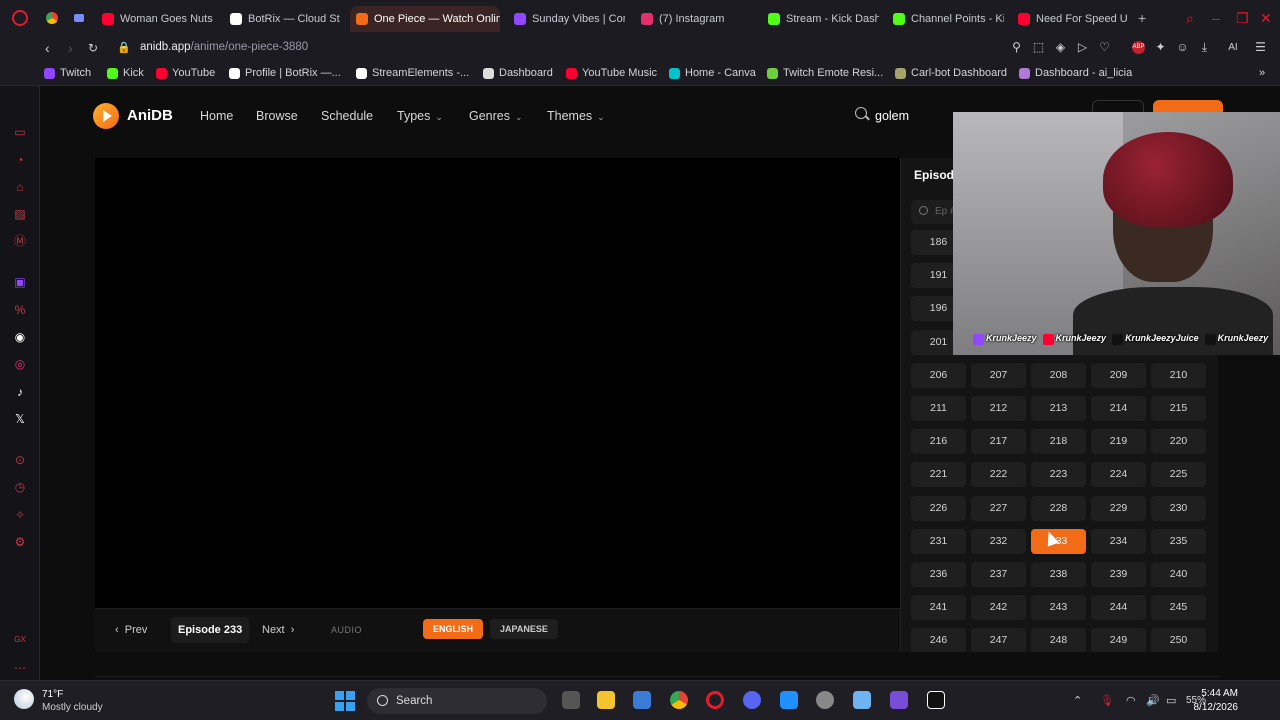 This screenshot has height=720, width=1280. What do you see at coordinates (1171, 700) in the screenshot?
I see `battery-icon: ▭` at bounding box center [1171, 700].